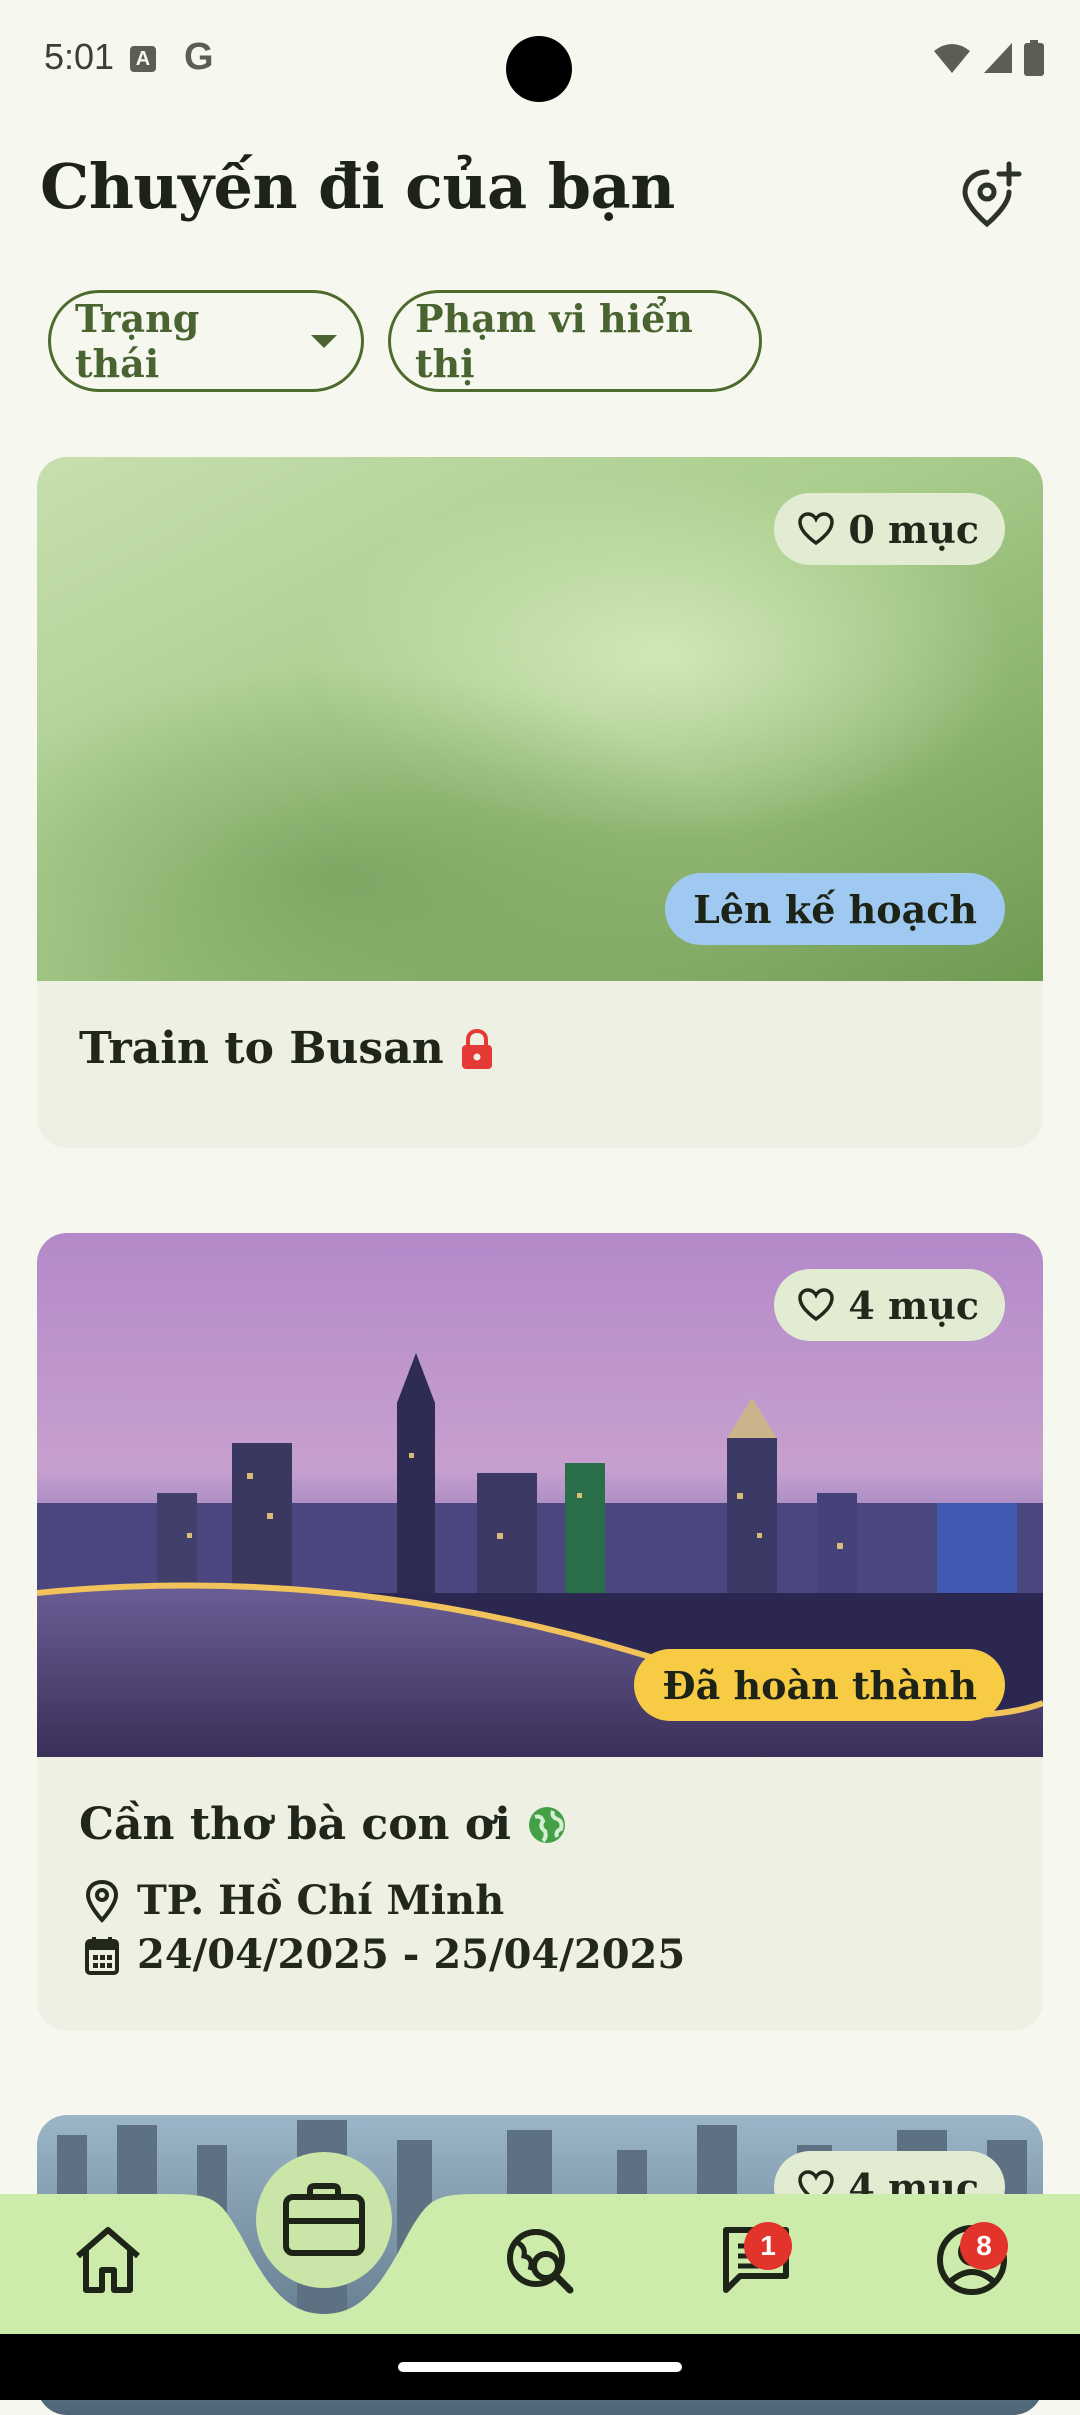  What do you see at coordinates (913, 1305) in the screenshot?
I see `favorite-count: 4 mục` at bounding box center [913, 1305].